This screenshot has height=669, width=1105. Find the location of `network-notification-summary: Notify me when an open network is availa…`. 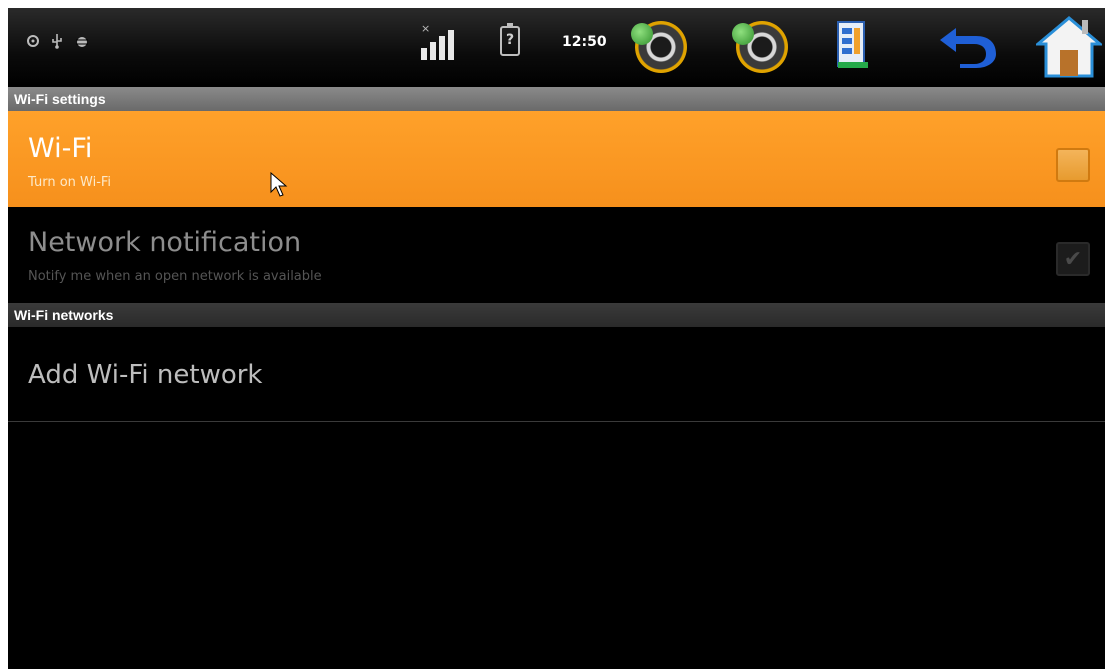

network-notification-summary: Notify me when an open network is availa… is located at coordinates (175, 276).